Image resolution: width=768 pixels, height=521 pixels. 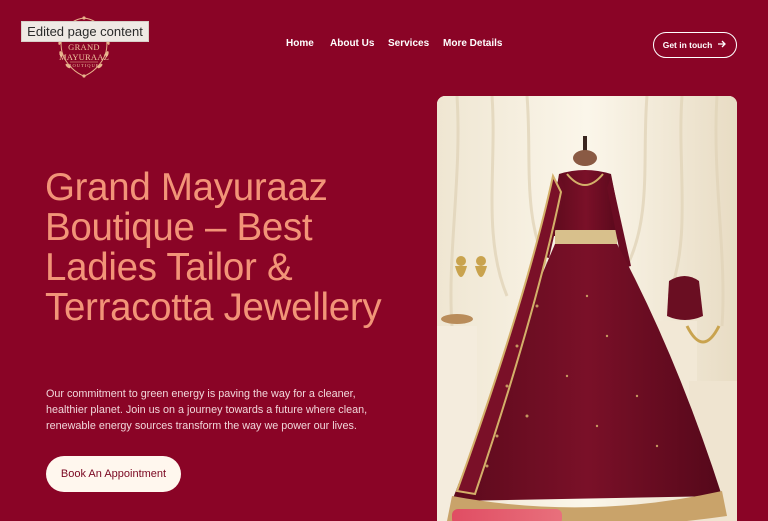 What do you see at coordinates (472, 43) in the screenshot?
I see `nav-more-details: More Details` at bounding box center [472, 43].